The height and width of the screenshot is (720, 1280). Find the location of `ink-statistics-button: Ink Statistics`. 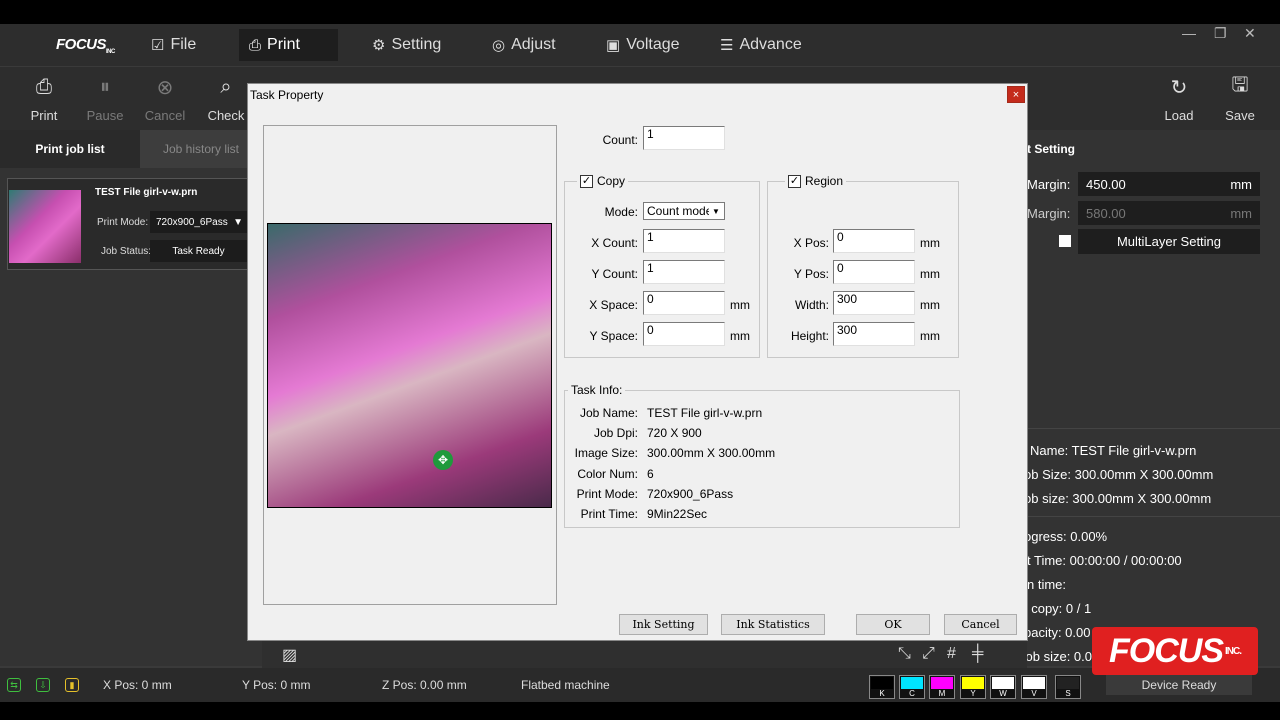

ink-statistics-button: Ink Statistics is located at coordinates (773, 624).